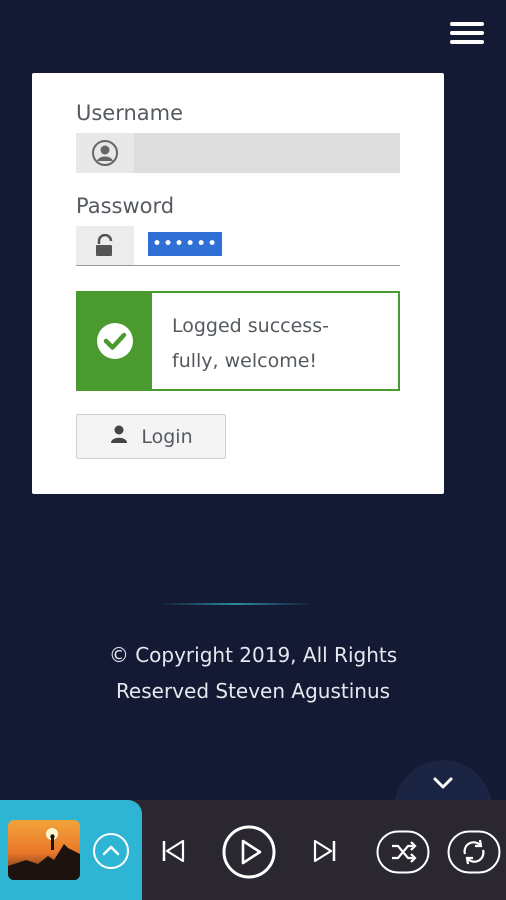  Describe the element at coordinates (253, 655) in the screenshot. I see `copyright-line-1: © Copyright 2019, All Rights` at that location.